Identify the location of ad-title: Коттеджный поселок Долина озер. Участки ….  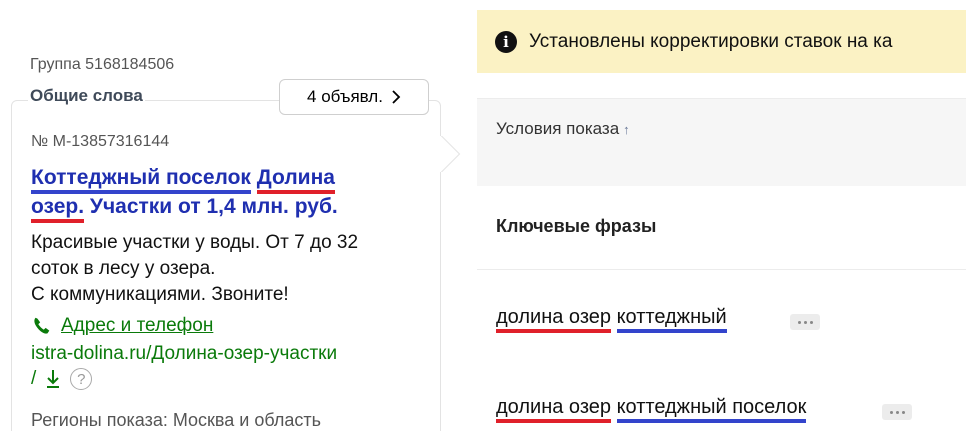
(231, 193).